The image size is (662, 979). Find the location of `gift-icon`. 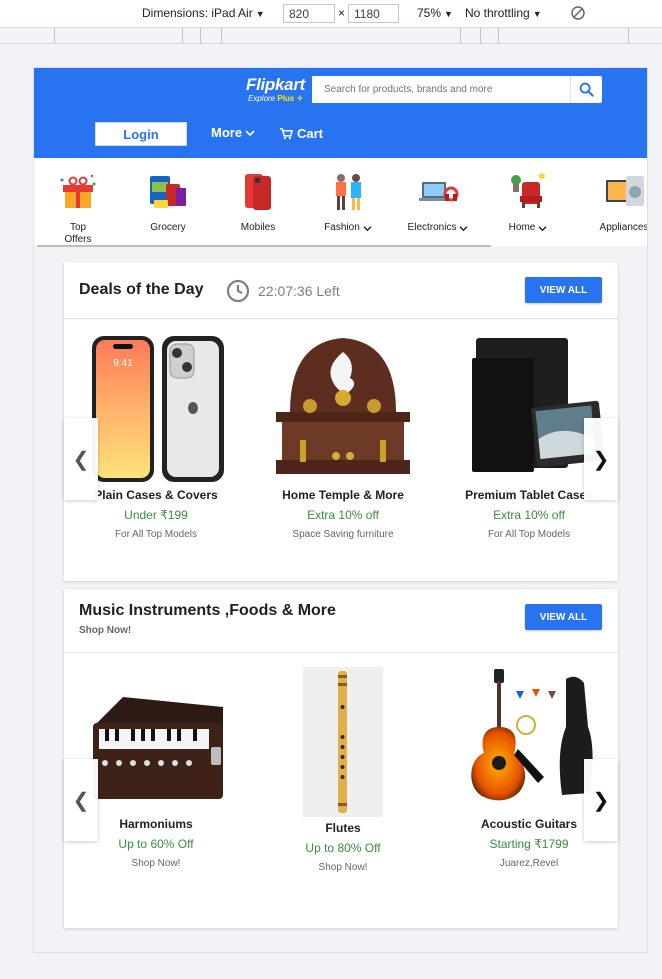

gift-icon is located at coordinates (78, 192).